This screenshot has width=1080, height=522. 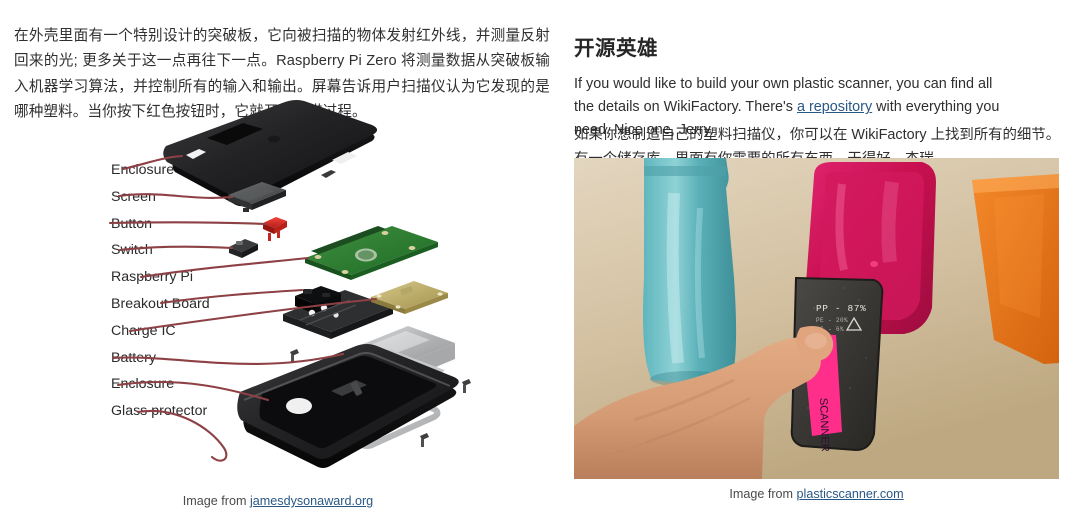 What do you see at coordinates (311, 501) in the screenshot?
I see `left-caption-link: jamesdysonaward.org` at bounding box center [311, 501].